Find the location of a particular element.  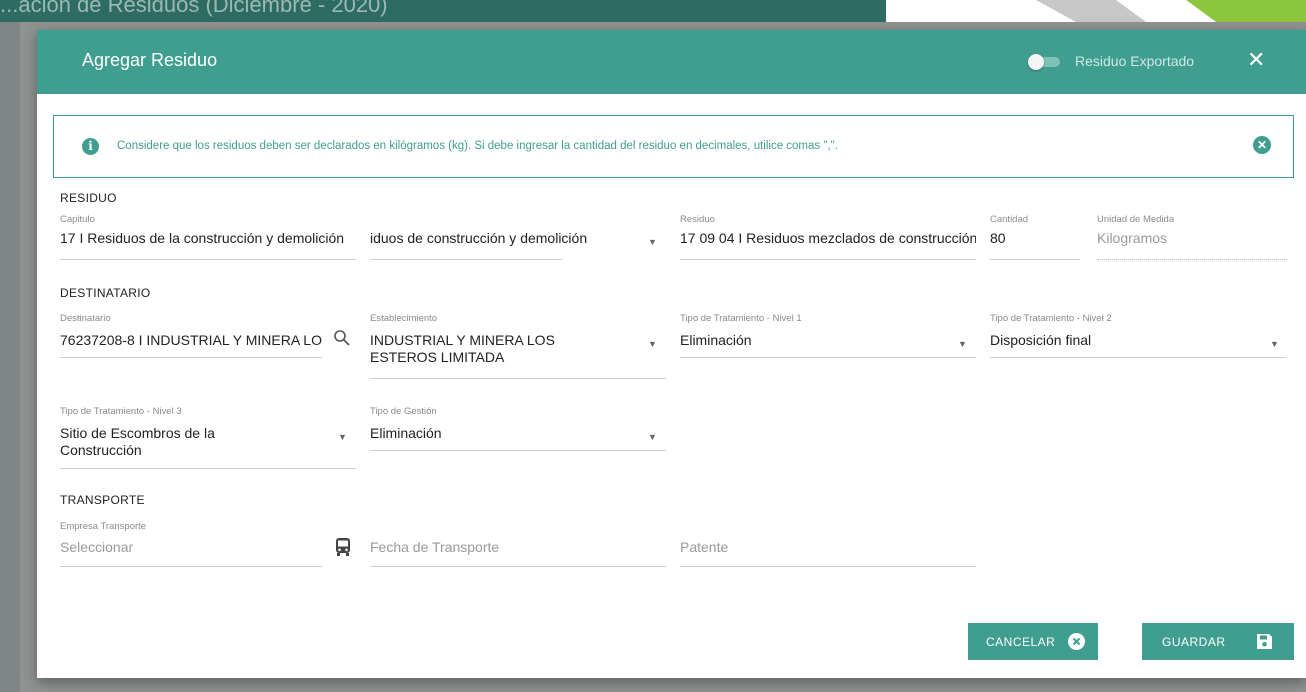

exported-residue-label: Residuo Exportado is located at coordinates (1135, 61).